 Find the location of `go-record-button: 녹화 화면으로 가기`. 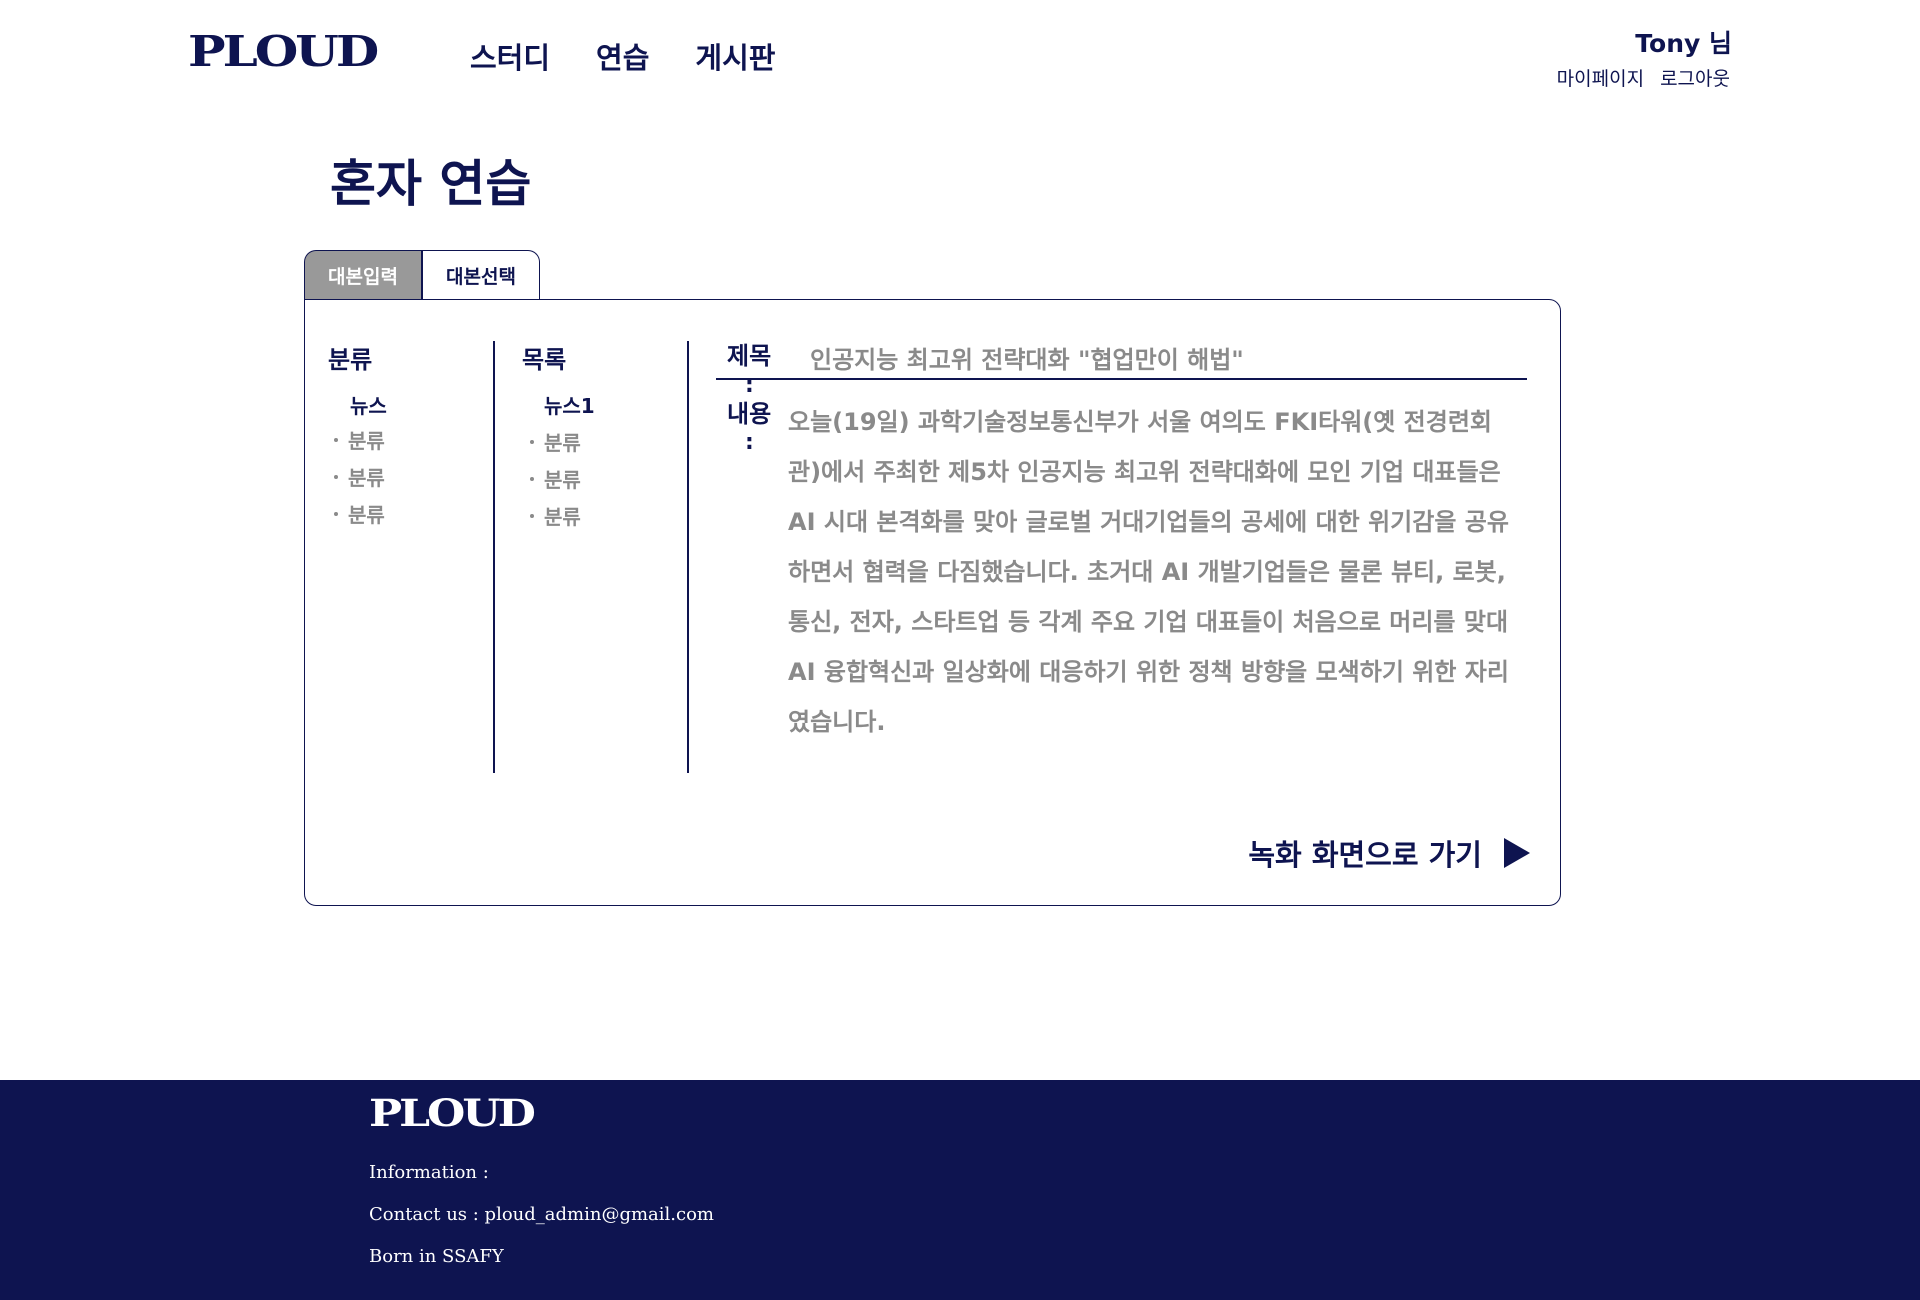

go-record-button: 녹화 화면으로 가기 is located at coordinates (1389, 853).